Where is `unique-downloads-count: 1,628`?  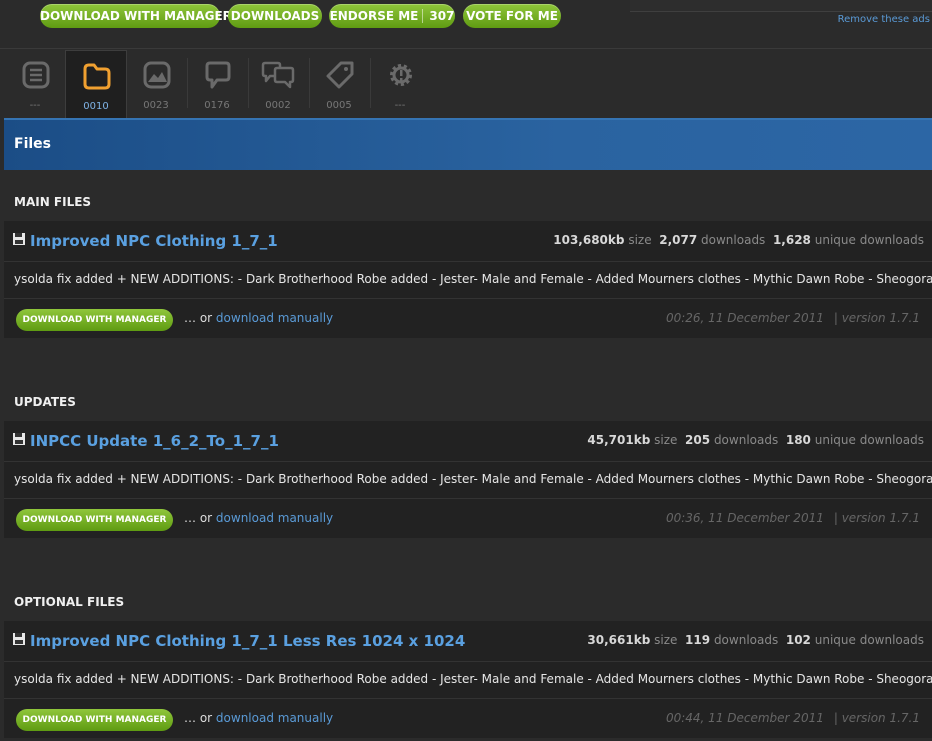
unique-downloads-count: 1,628 is located at coordinates (791, 240).